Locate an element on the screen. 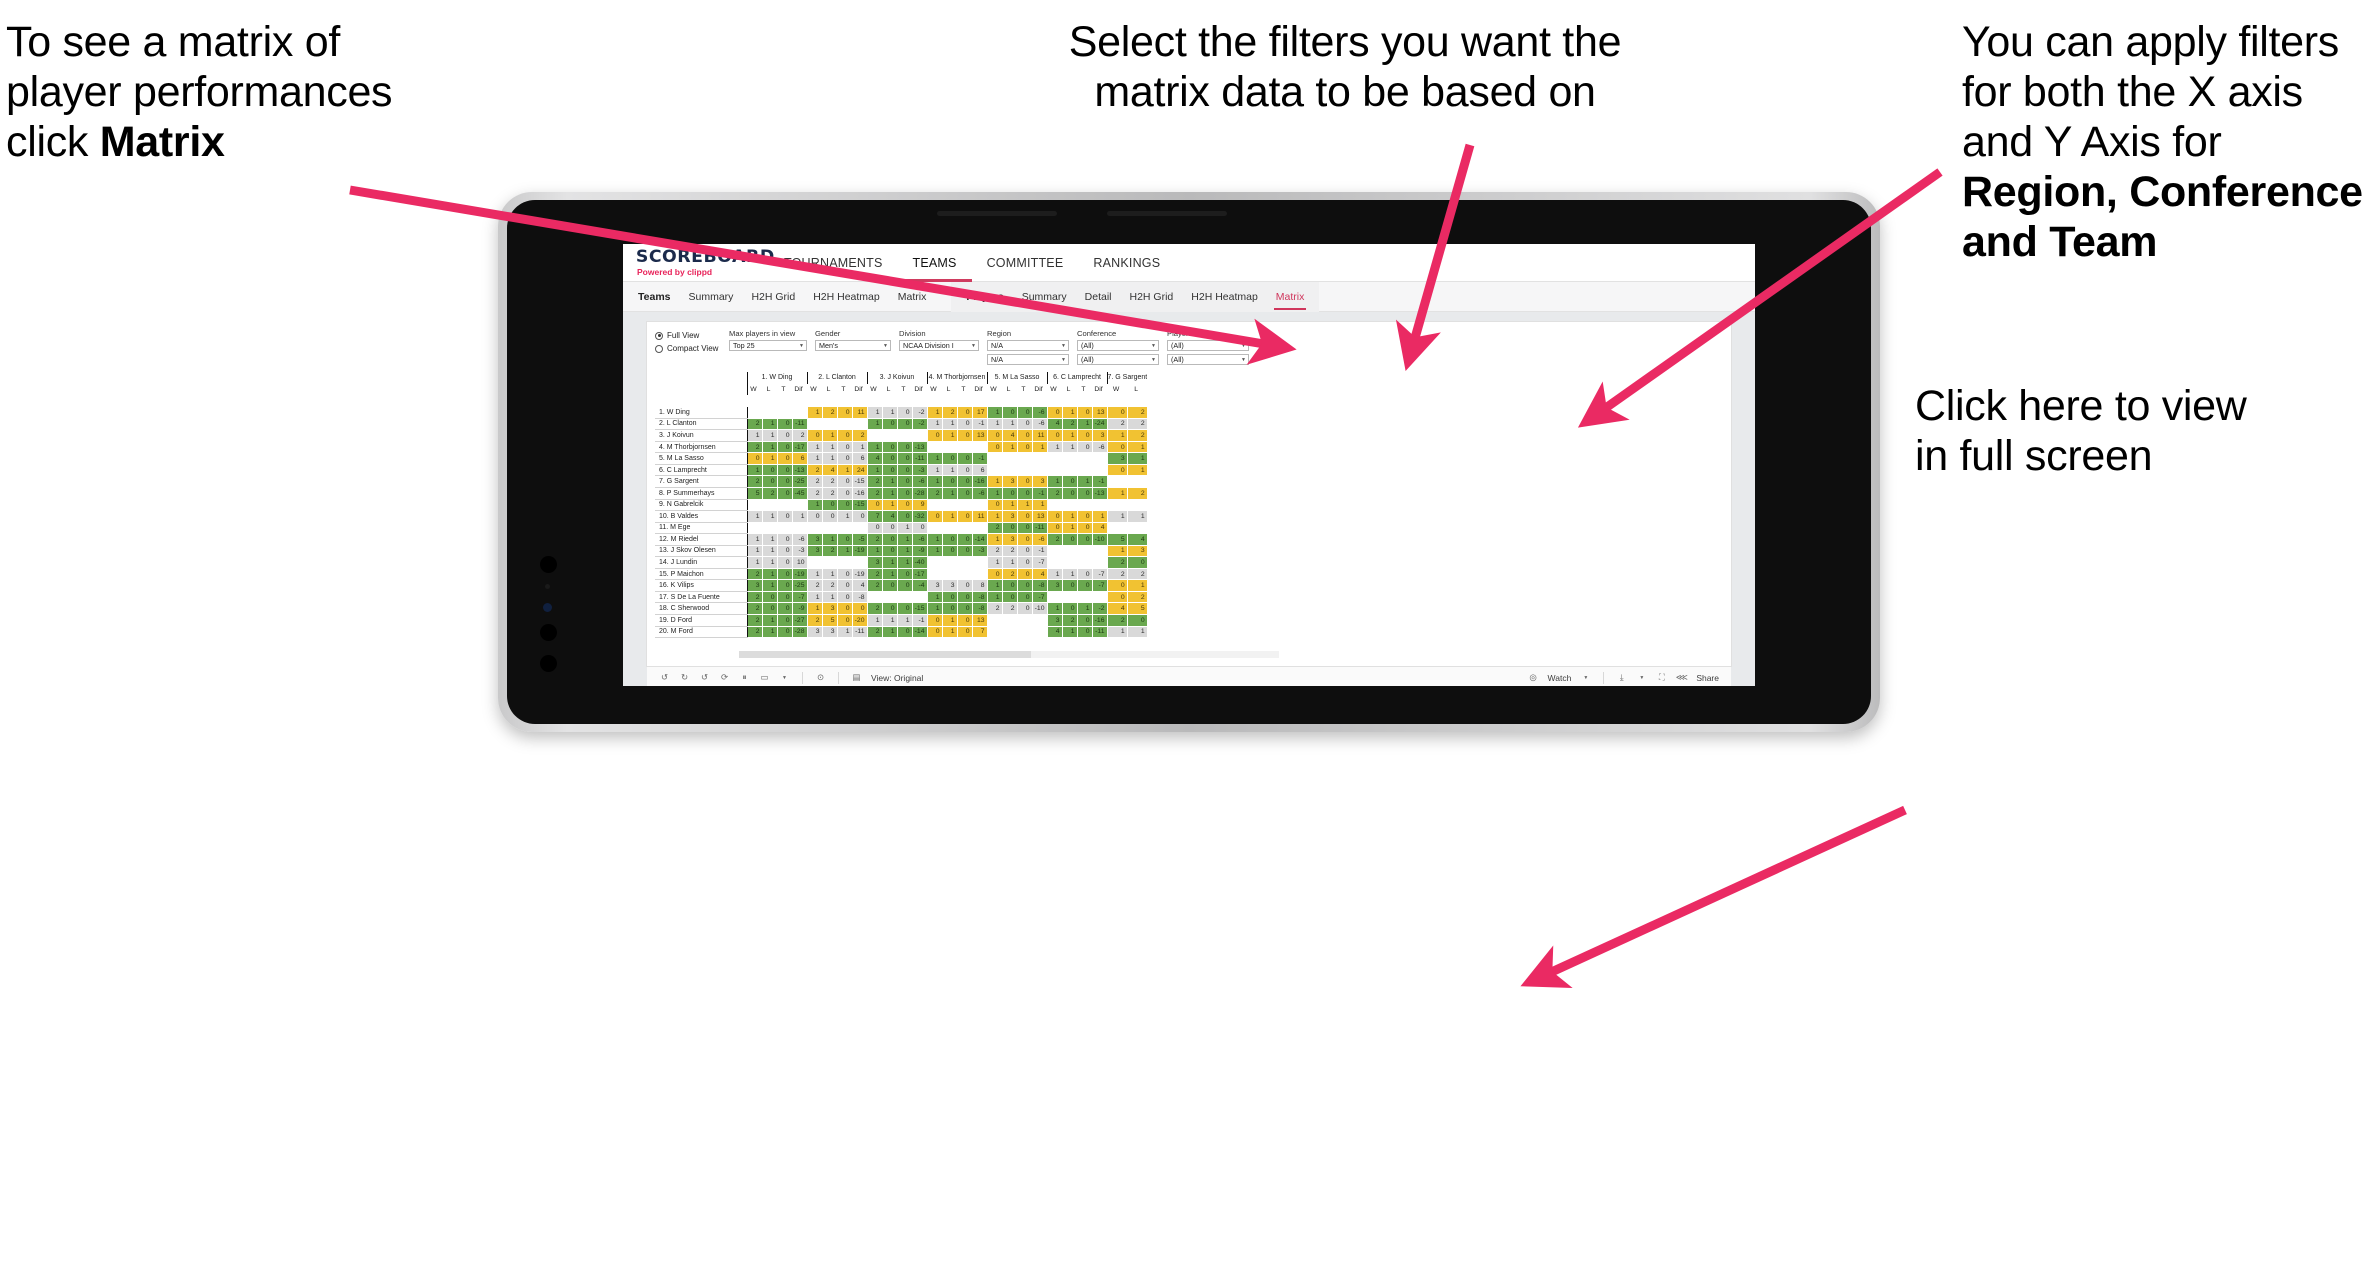  matrix-data-cell: -14 is located at coordinates (980, 539).